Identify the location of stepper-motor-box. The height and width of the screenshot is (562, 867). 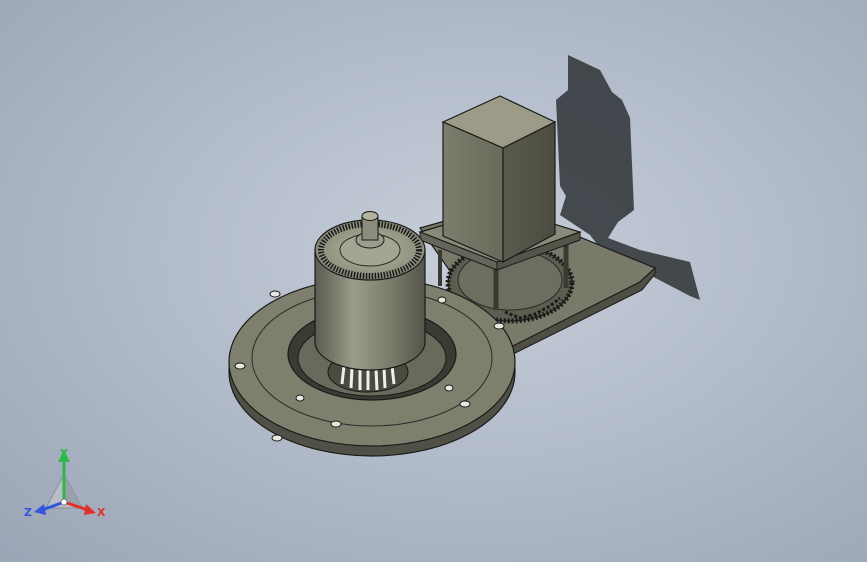
(499, 179).